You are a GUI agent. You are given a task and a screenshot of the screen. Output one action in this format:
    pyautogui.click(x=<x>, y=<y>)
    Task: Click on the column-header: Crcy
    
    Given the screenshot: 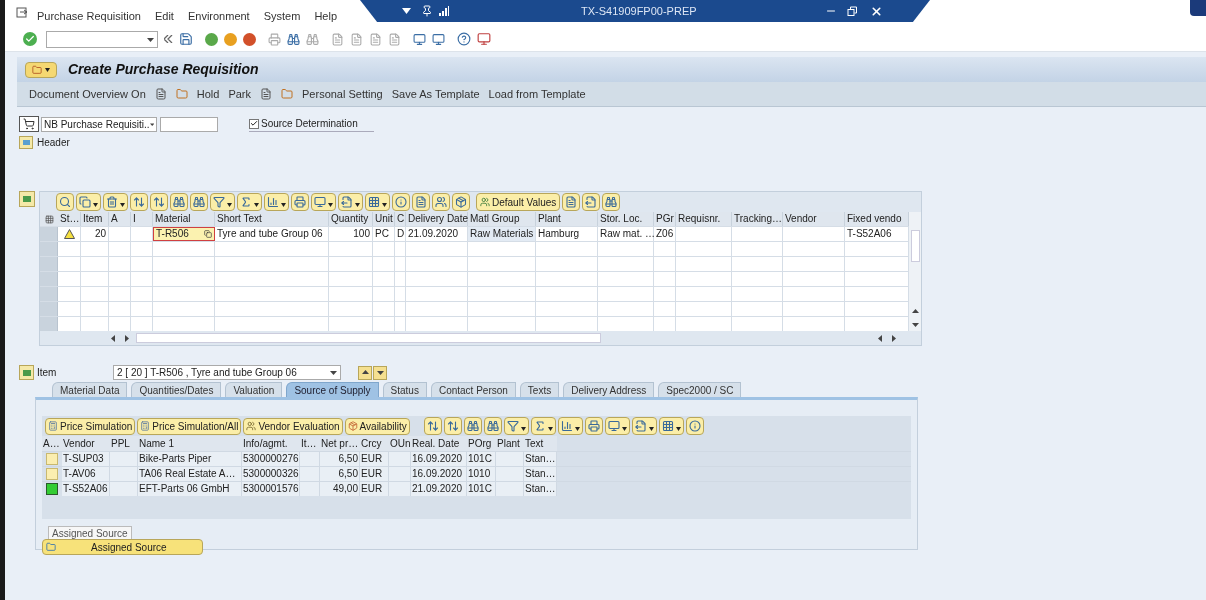 What is the action you would take?
    pyautogui.click(x=374, y=443)
    